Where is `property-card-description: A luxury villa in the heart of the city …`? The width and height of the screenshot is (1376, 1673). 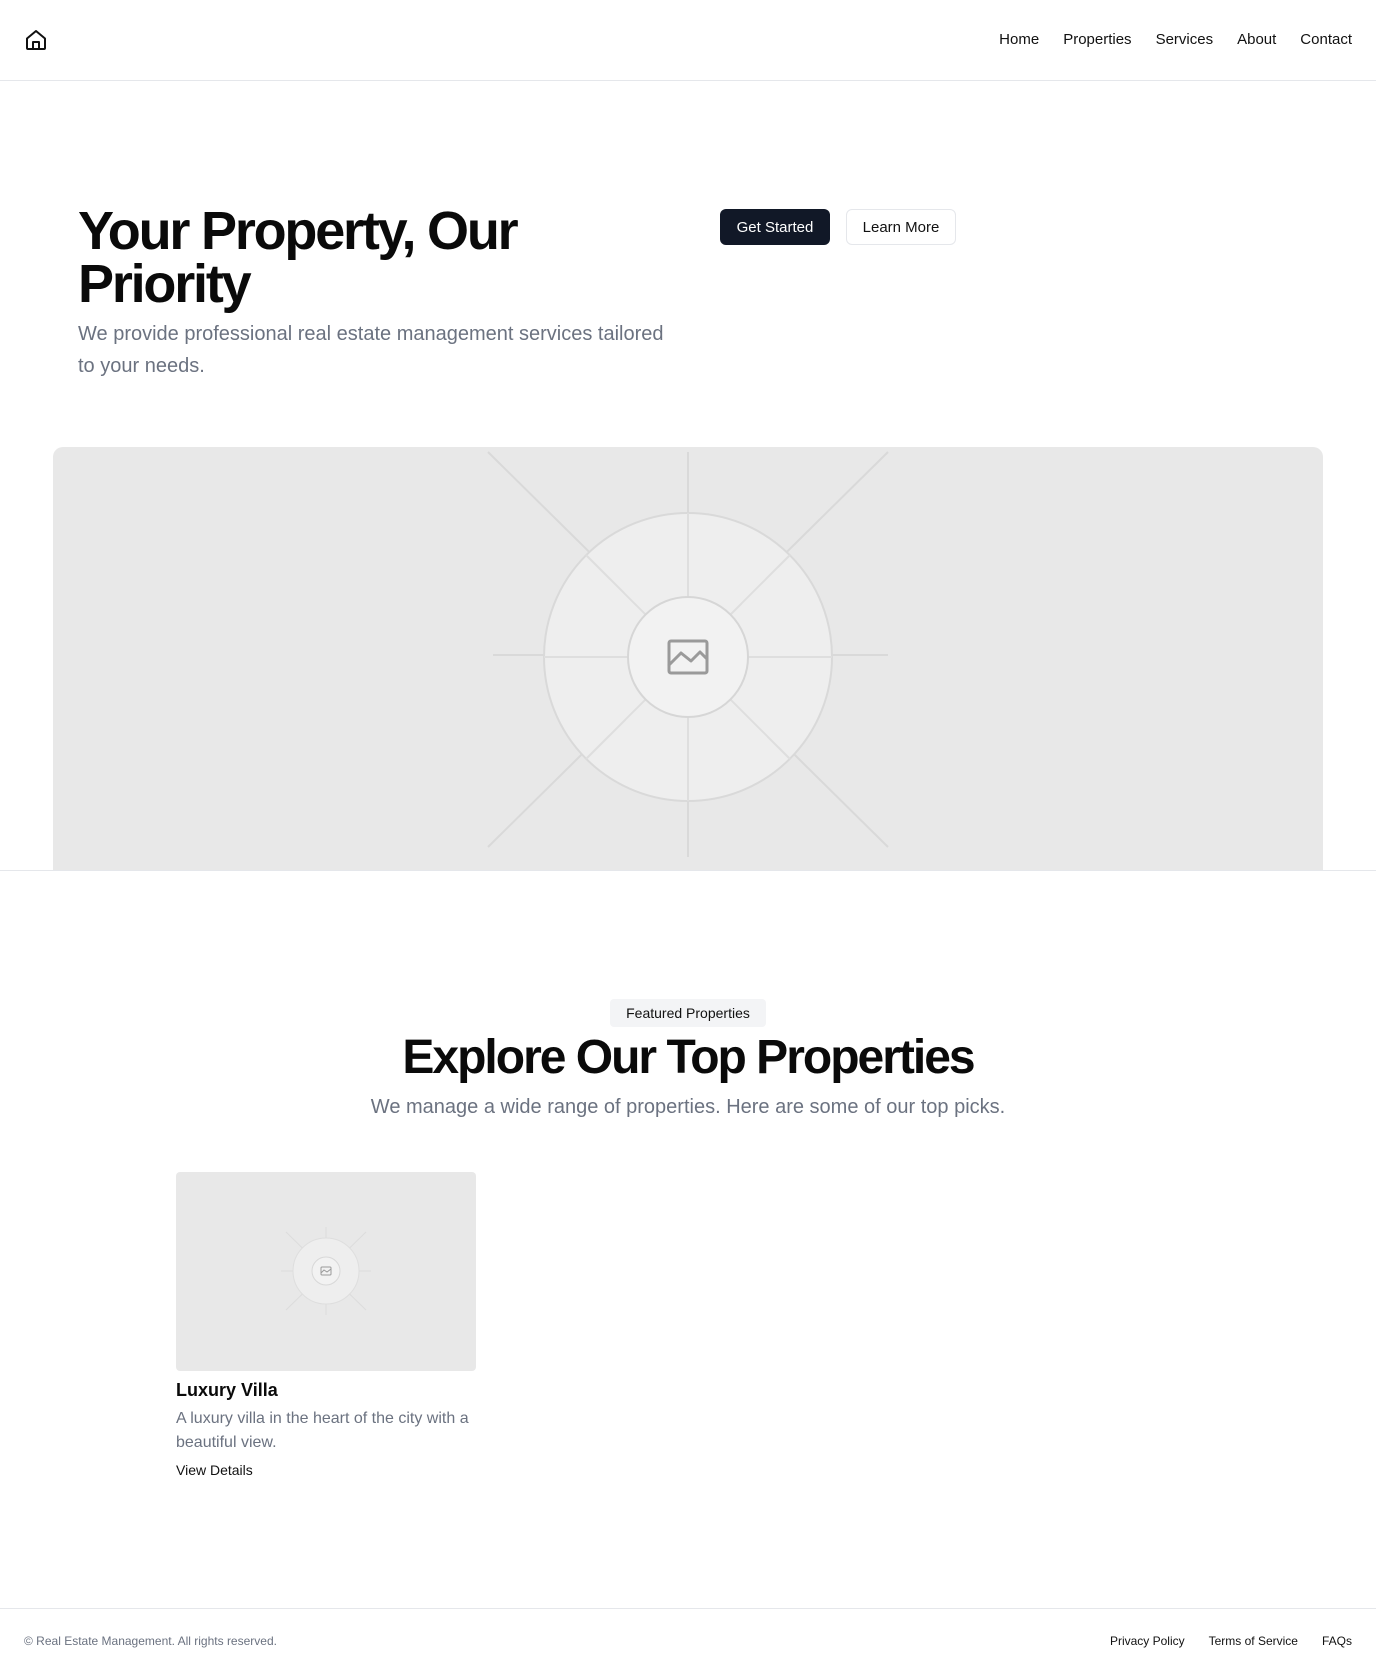 property-card-description: A luxury villa in the heart of the city … is located at coordinates (322, 1430).